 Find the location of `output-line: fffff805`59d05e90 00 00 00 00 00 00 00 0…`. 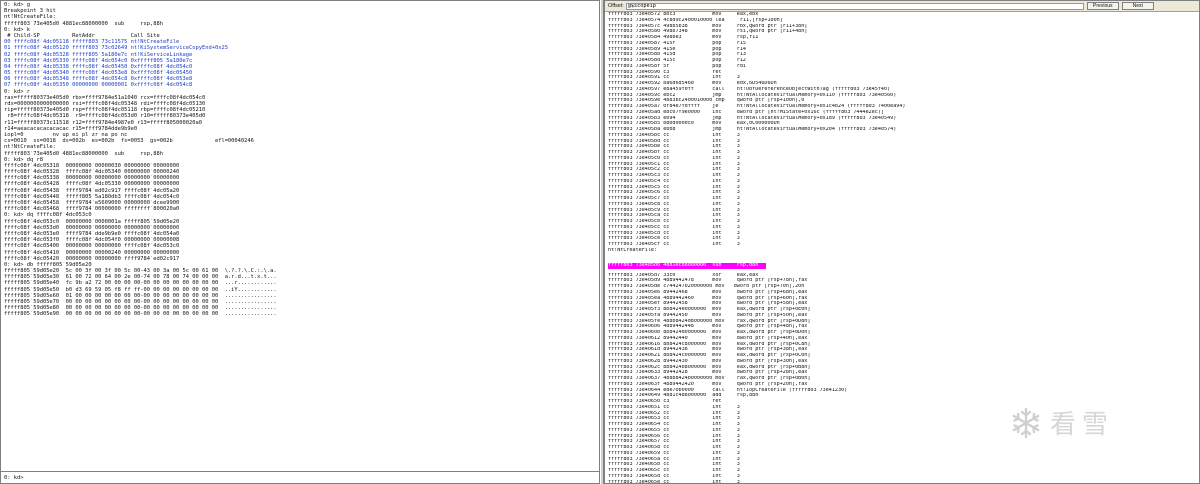

output-line: fffff805`59d05e90 00 00 00 00 00 00 00 0… is located at coordinates (140, 314).